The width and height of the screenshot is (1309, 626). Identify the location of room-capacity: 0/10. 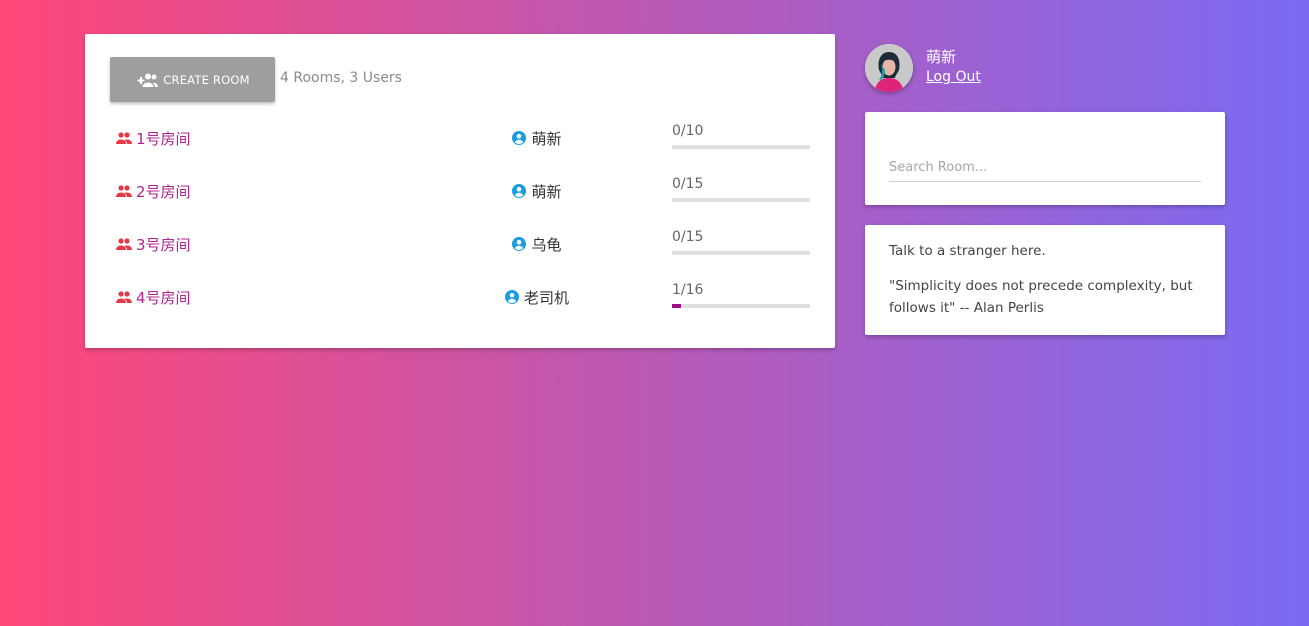
(688, 131).